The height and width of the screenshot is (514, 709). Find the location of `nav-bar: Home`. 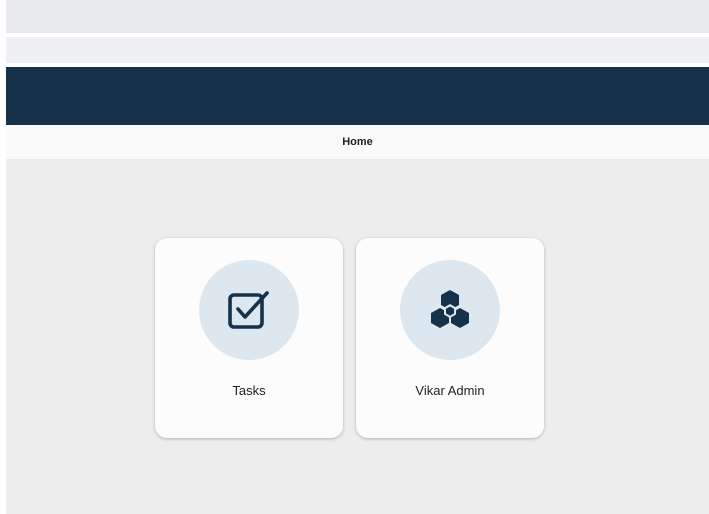

nav-bar: Home is located at coordinates (357, 142).